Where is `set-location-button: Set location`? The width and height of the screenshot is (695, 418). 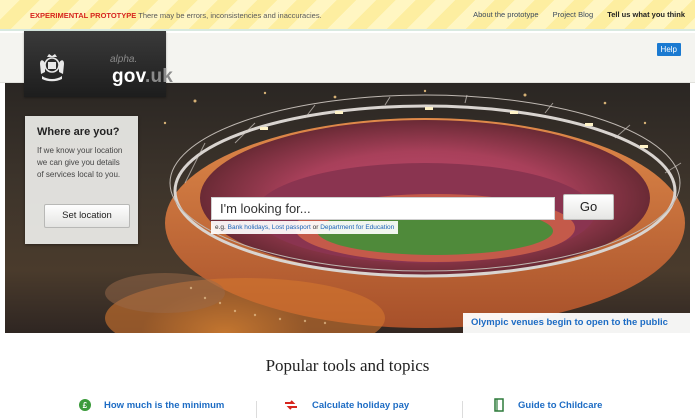
set-location-button: Set location is located at coordinates (87, 216).